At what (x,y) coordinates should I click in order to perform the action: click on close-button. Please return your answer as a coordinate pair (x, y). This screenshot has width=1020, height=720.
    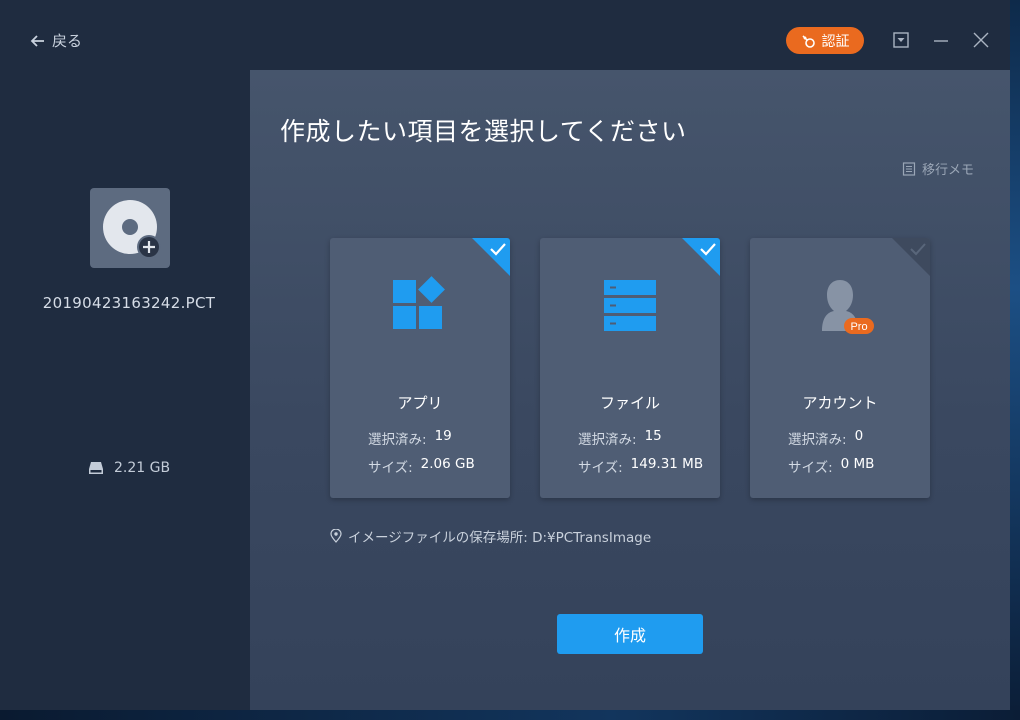
    Looking at the image, I should click on (981, 40).